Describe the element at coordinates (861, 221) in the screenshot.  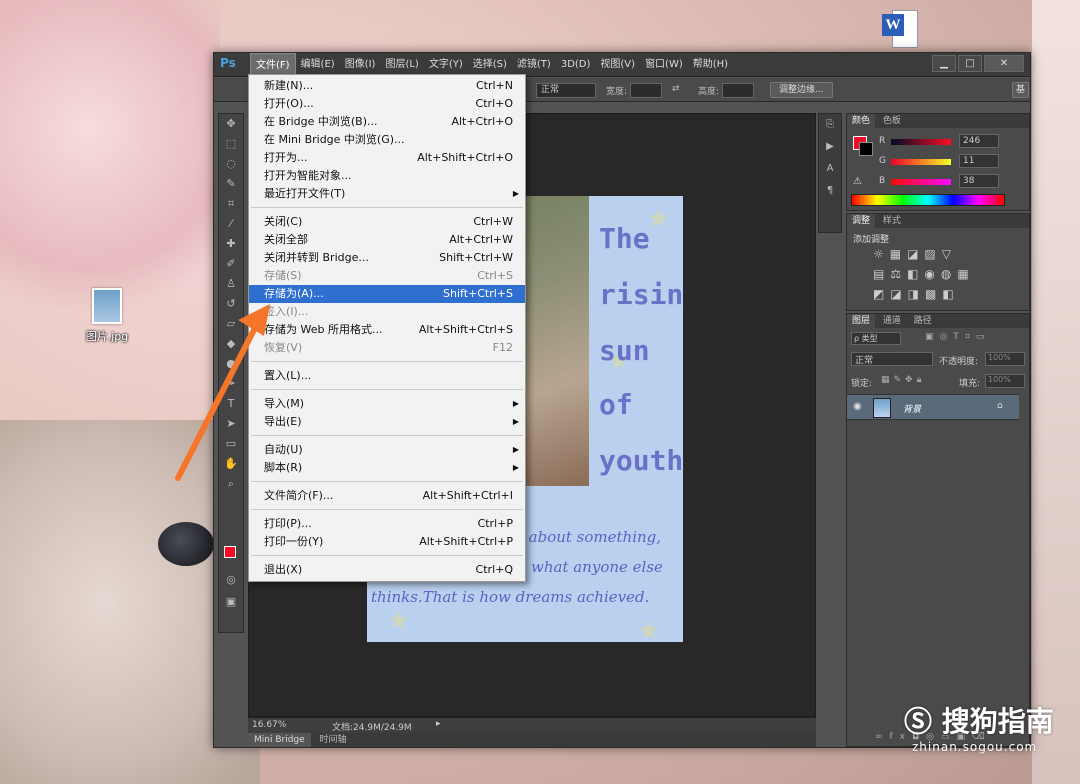
I see `tab-adjustments: 调整` at that location.